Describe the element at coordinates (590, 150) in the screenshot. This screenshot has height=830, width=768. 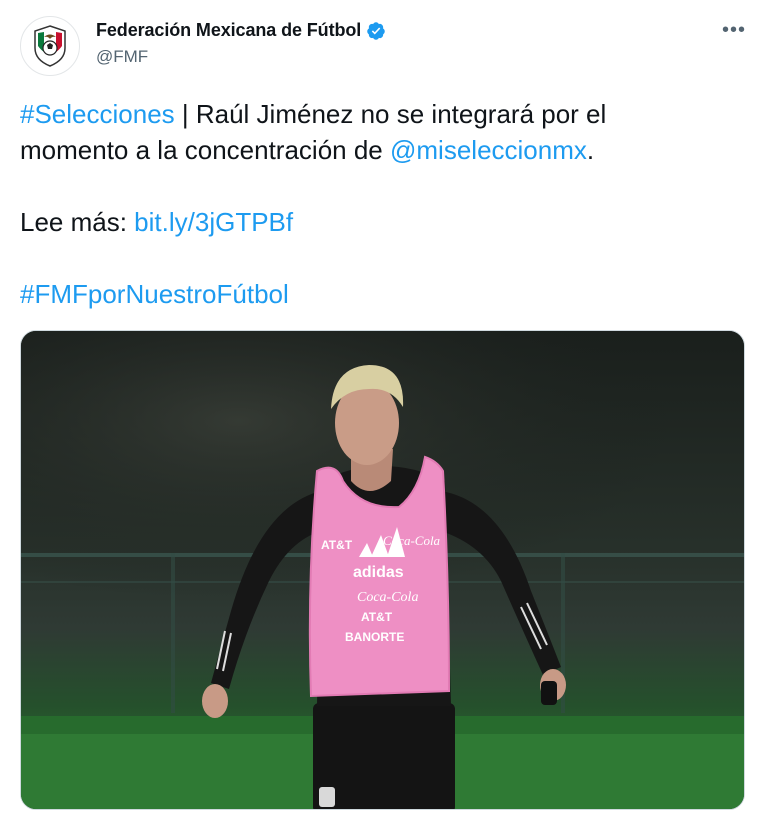
I see `tweet-text-segment: .` at that location.